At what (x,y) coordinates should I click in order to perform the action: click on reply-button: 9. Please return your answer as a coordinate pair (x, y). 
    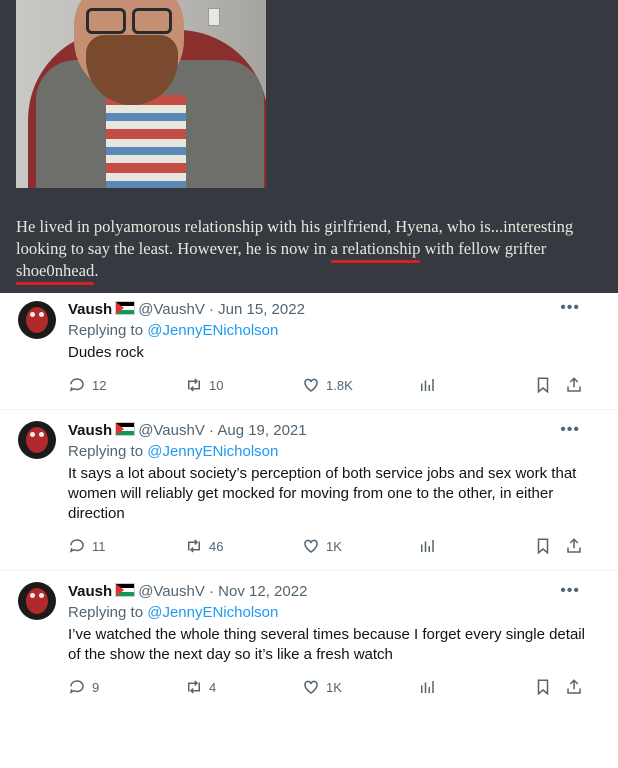
    Looking at the image, I should click on (83, 687).